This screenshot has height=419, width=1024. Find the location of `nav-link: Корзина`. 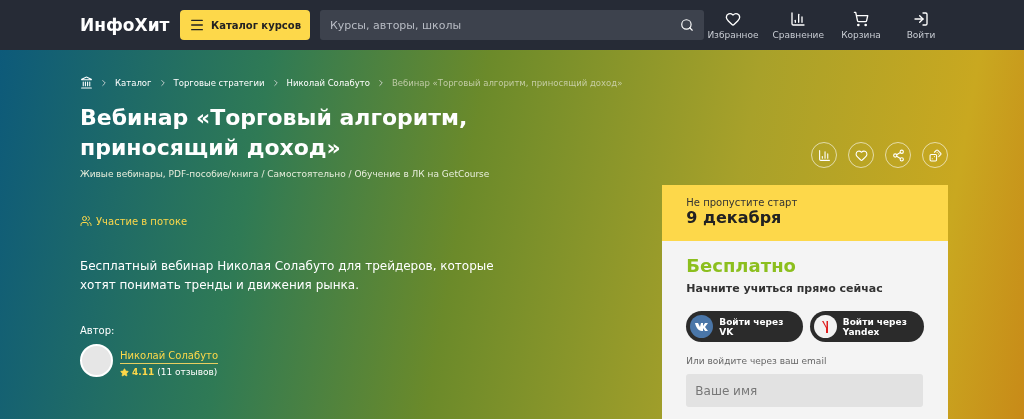

nav-link: Корзина is located at coordinates (861, 25).